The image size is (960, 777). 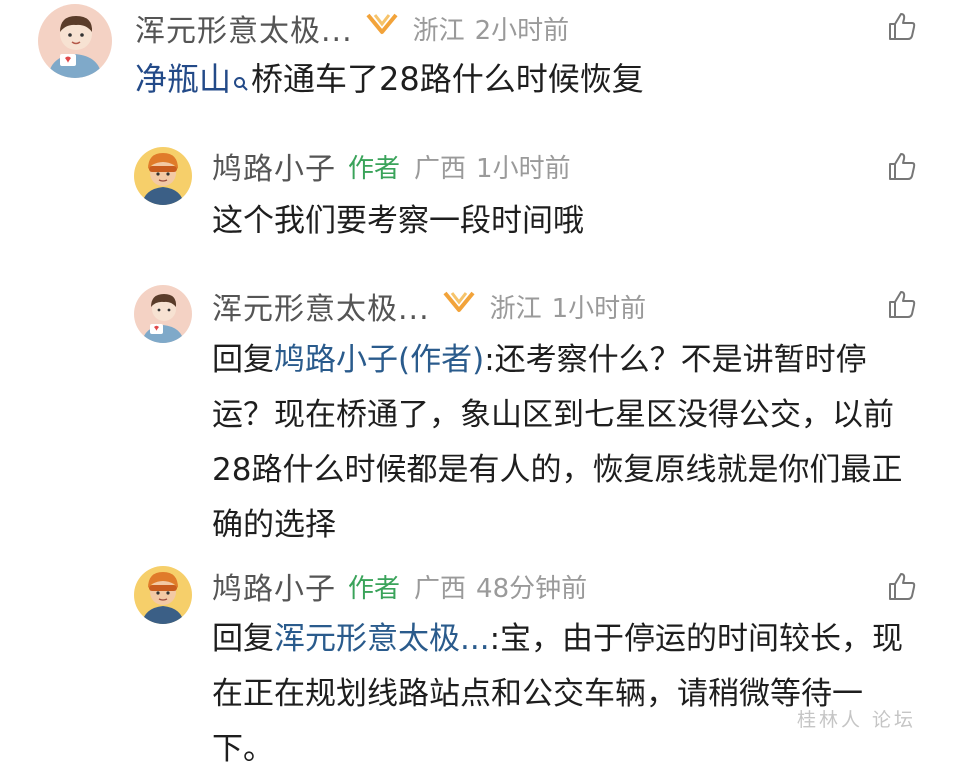 I want to click on comment-text: 这个我们要考察一段时间哦, so click(x=398, y=221).